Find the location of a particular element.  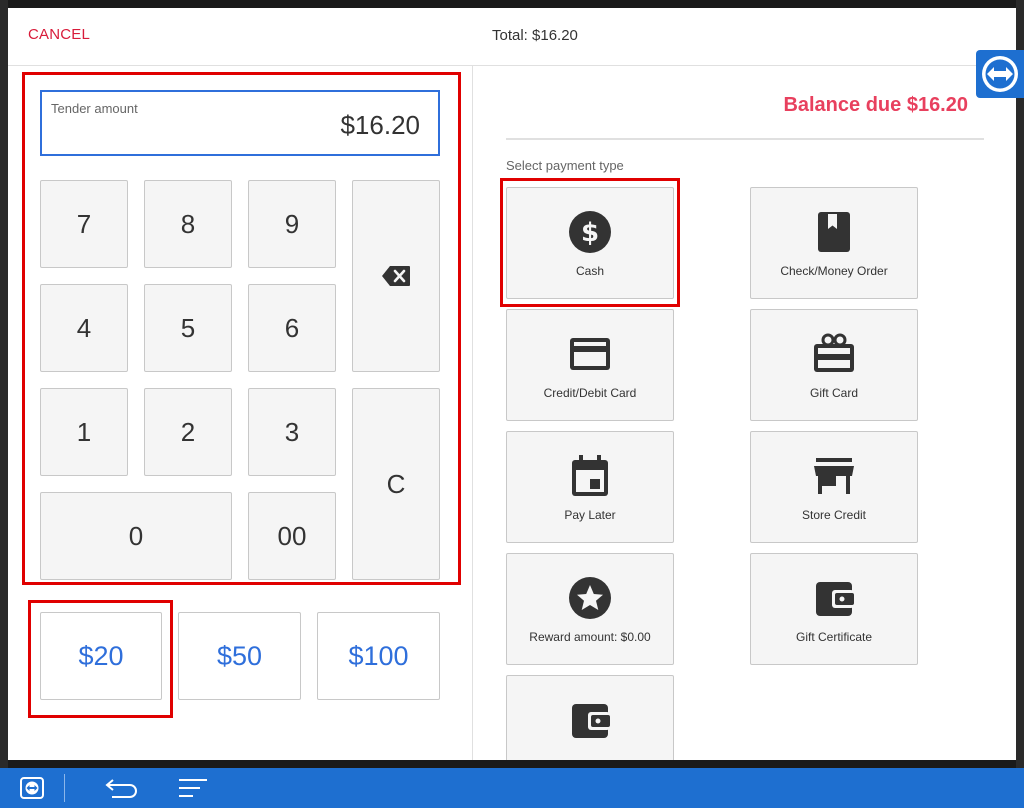

payment-label: Store Credit is located at coordinates (834, 515).